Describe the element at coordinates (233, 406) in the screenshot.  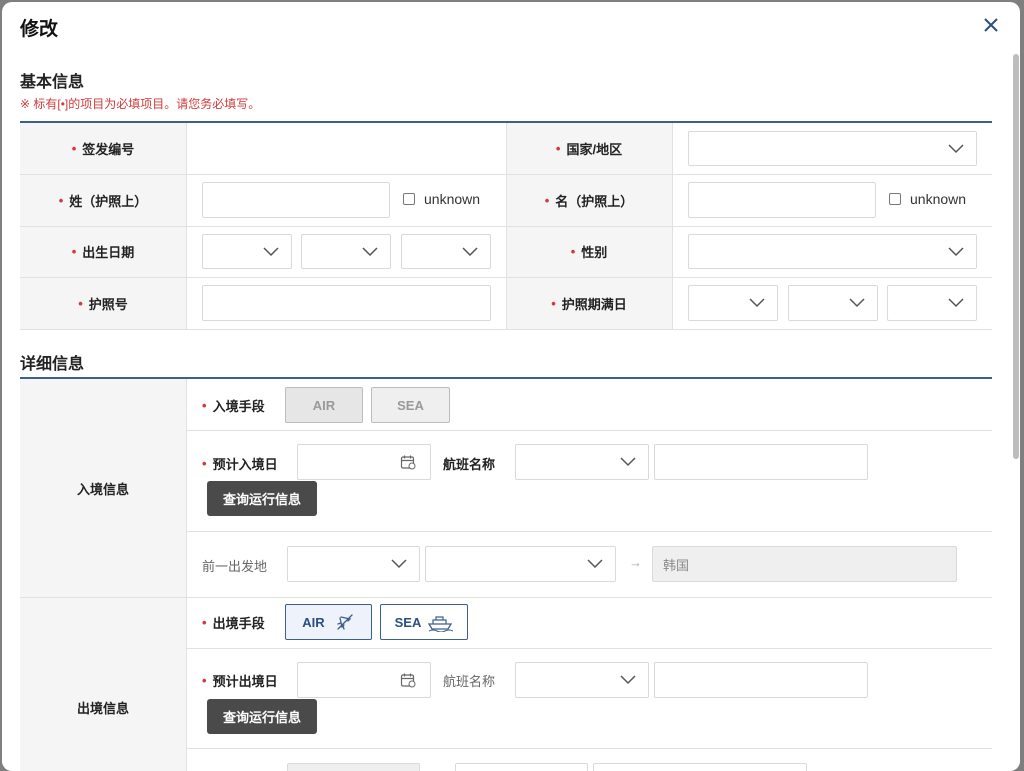
I see `entry-mode-label: • 入境手段` at that location.